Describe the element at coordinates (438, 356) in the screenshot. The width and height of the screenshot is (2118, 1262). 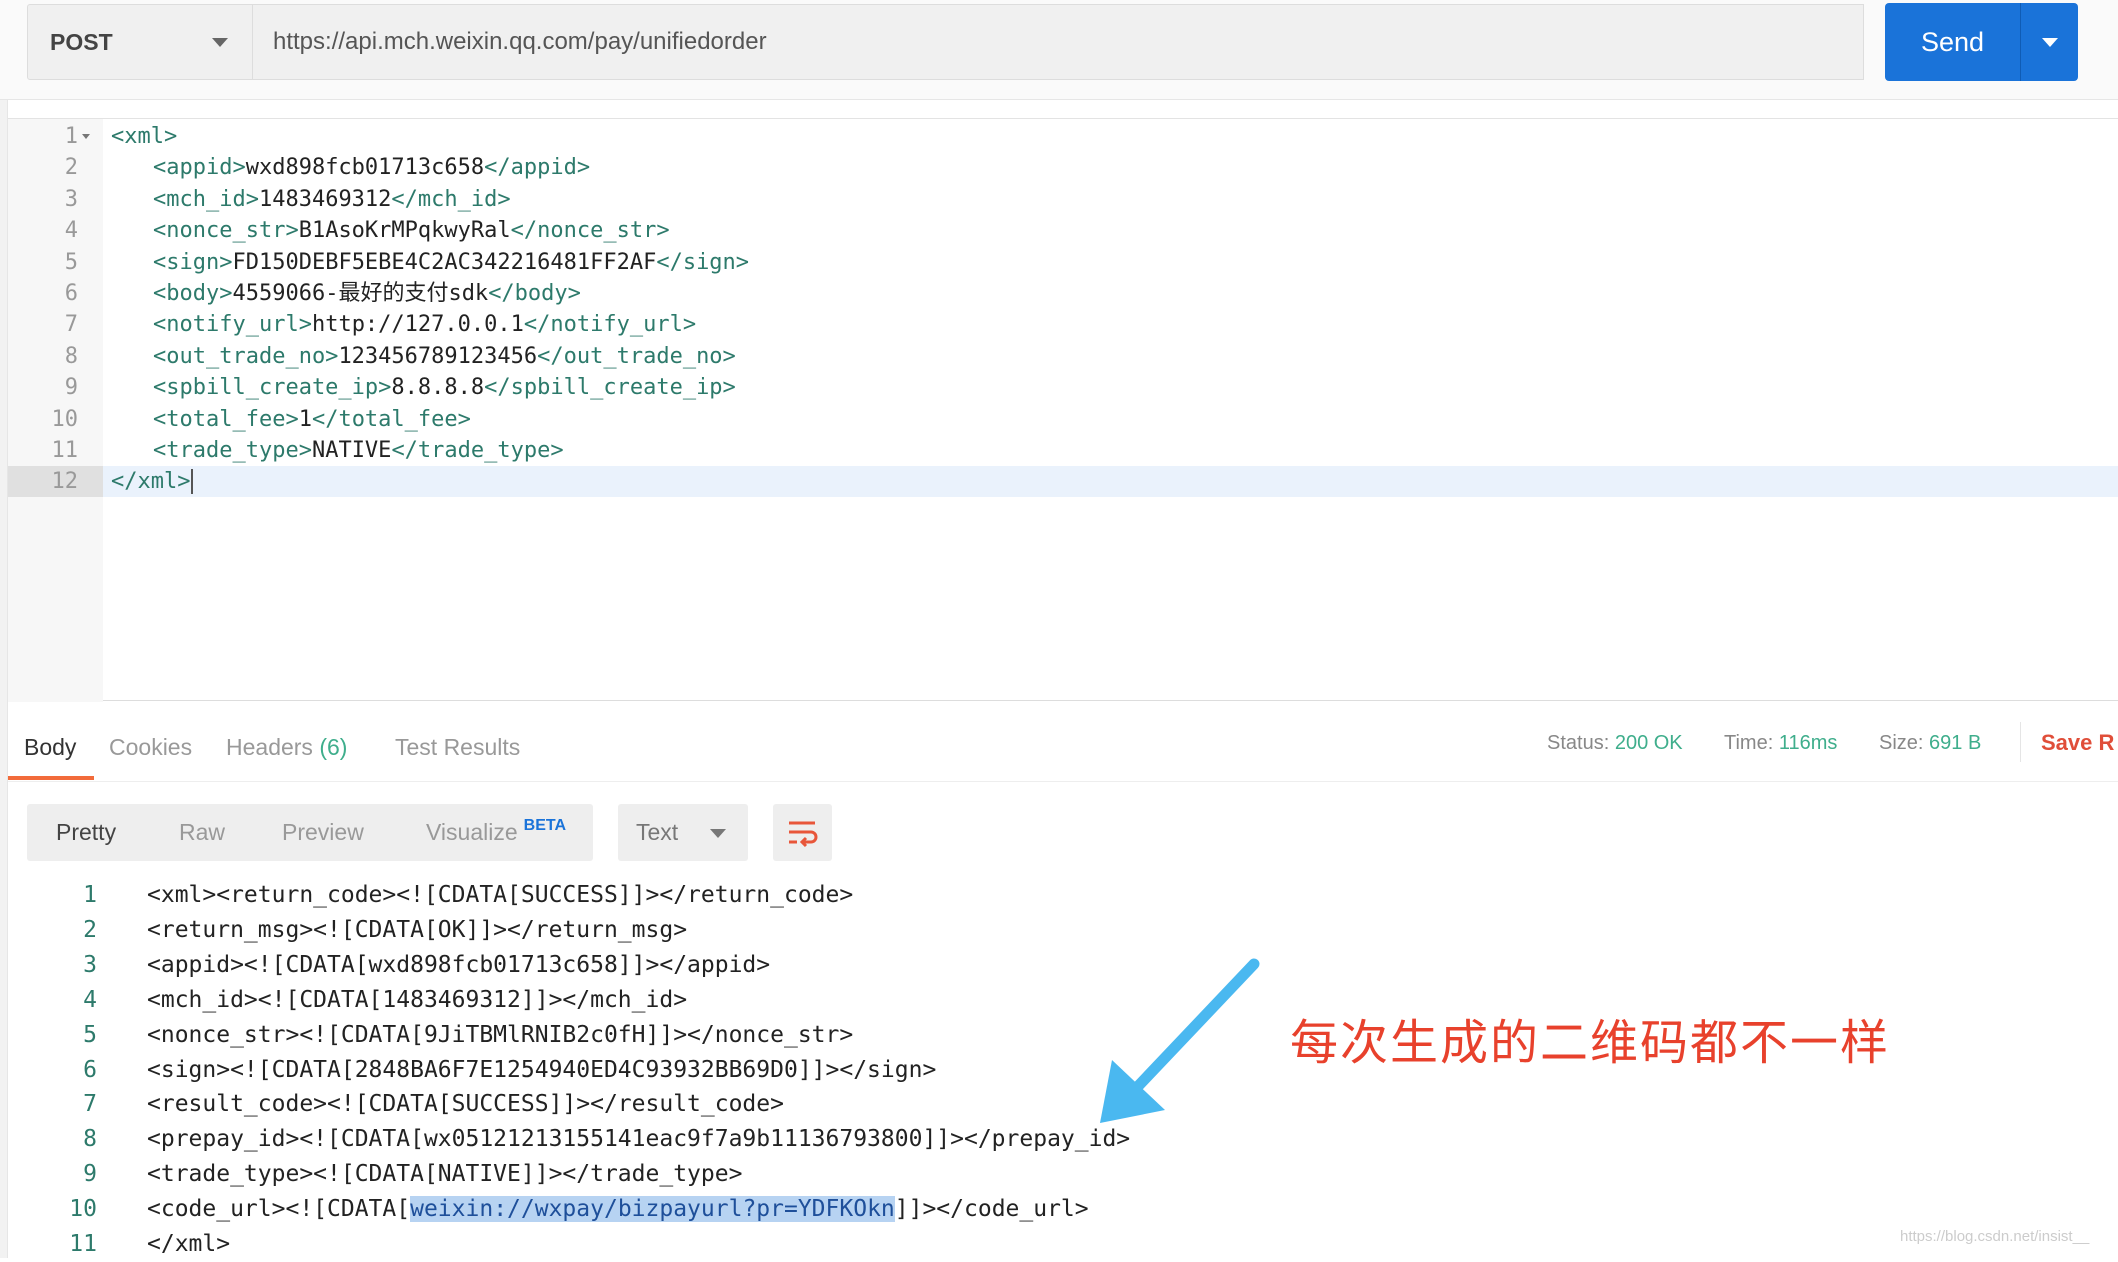
I see `xml-value: 123456789123456` at that location.